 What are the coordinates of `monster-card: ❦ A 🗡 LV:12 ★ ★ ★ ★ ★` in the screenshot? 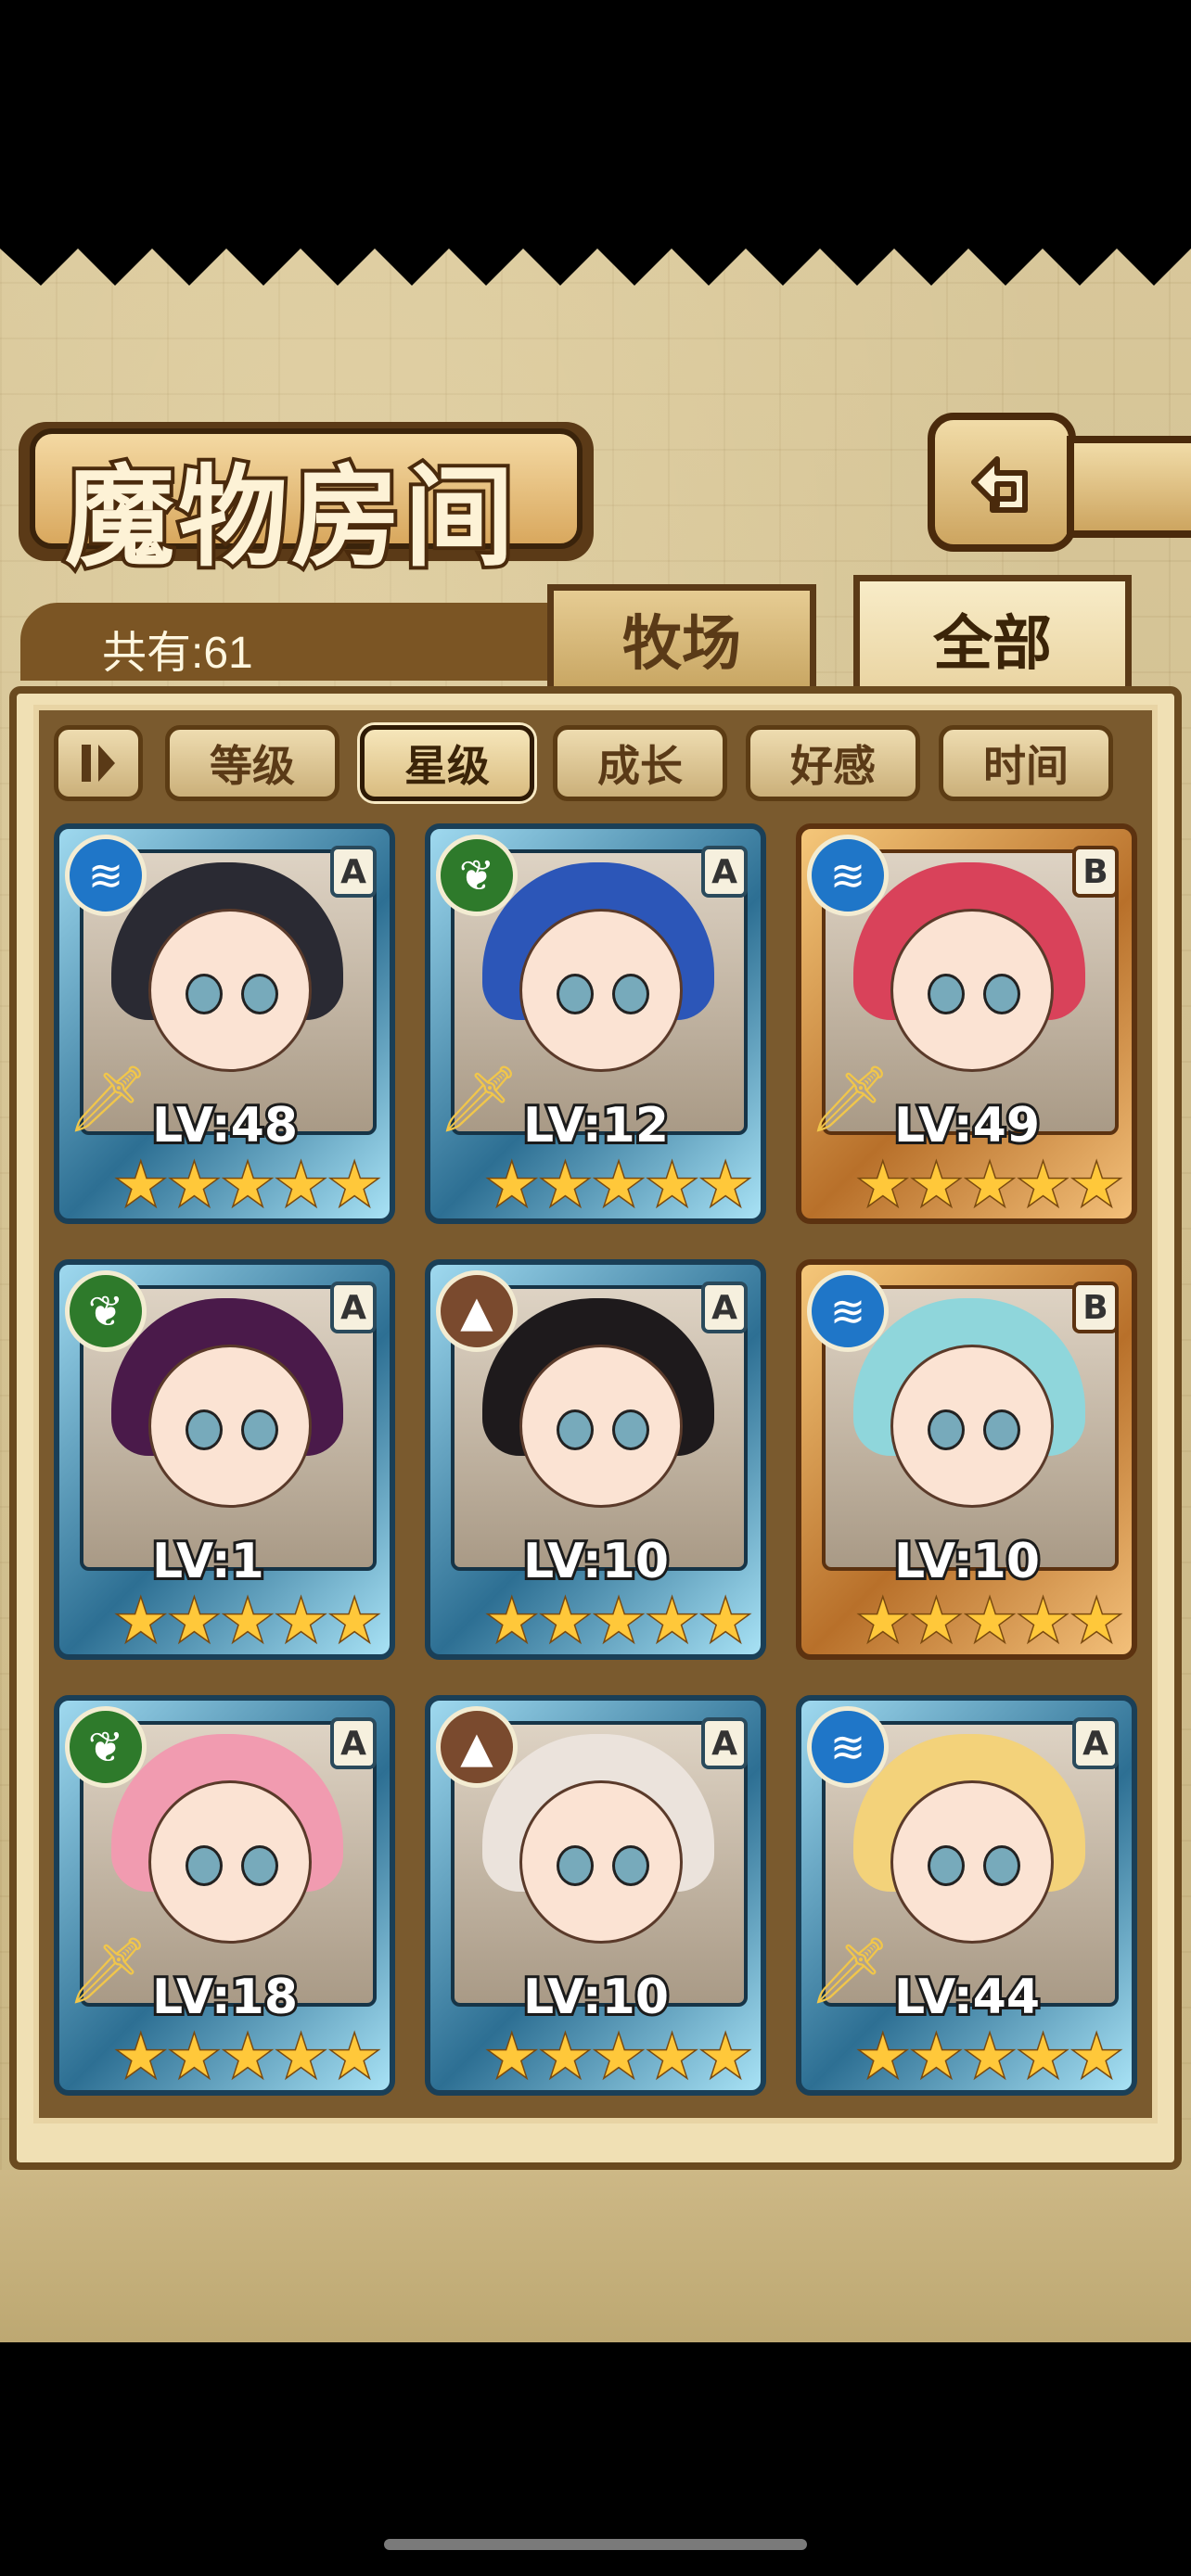 It's located at (595, 1024).